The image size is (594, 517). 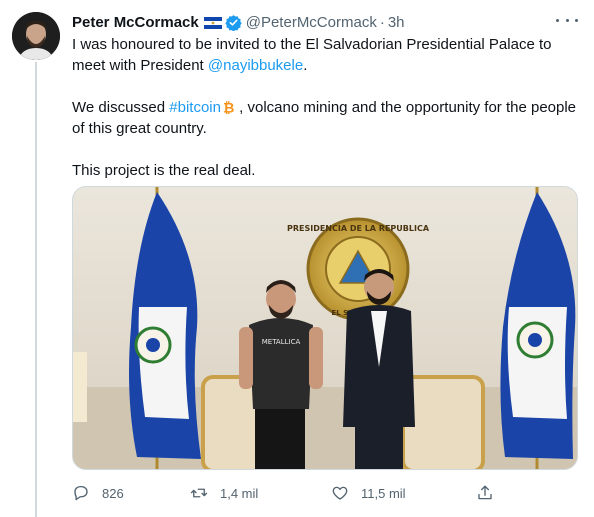 What do you see at coordinates (233, 22) in the screenshot?
I see `verified-badge-icon` at bounding box center [233, 22].